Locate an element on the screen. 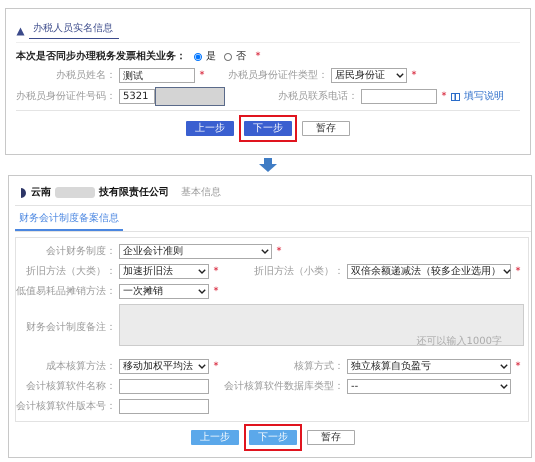  company-name: 技有限责任公司 is located at coordinates (134, 193).